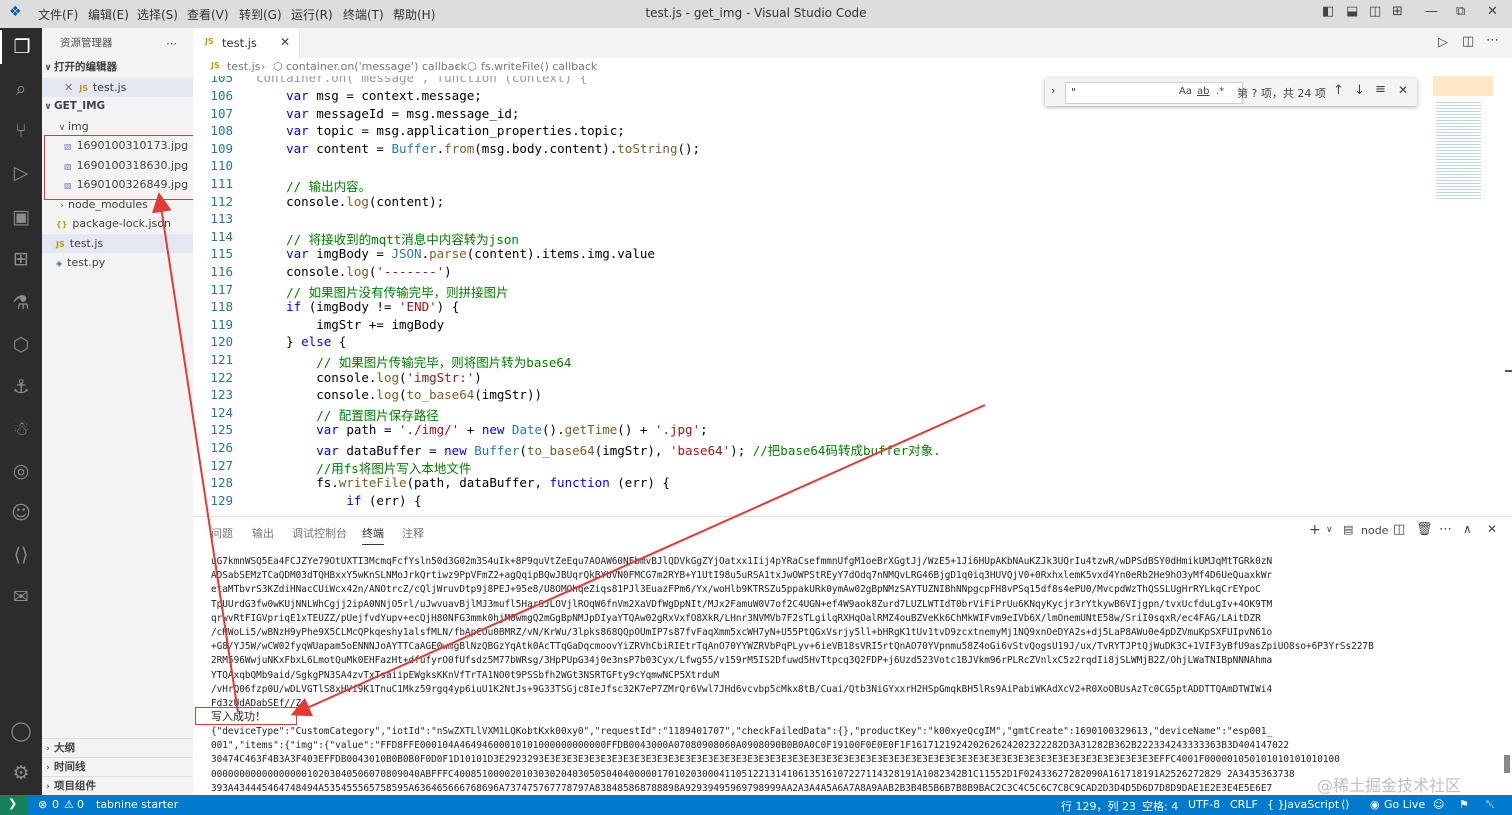  Describe the element at coordinates (195, 452) in the screenshot. I see `arrow-to-images` at that location.